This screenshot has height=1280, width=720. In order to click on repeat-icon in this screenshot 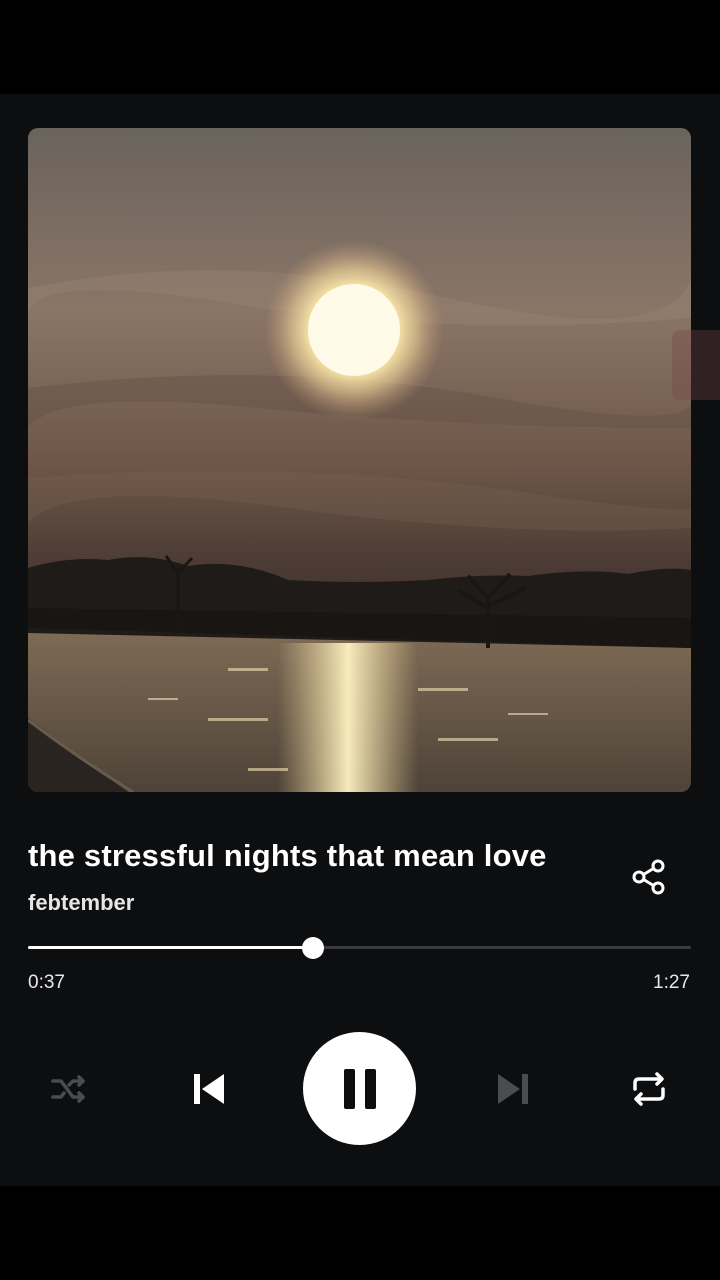, I will do `click(649, 1089)`.